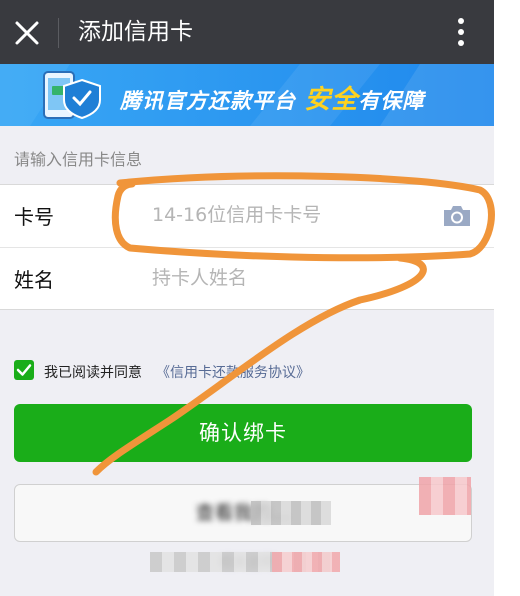 This screenshot has width=520, height=596. Describe the element at coordinates (247, 32) in the screenshot. I see `title-bar: 添加信用卡` at that location.